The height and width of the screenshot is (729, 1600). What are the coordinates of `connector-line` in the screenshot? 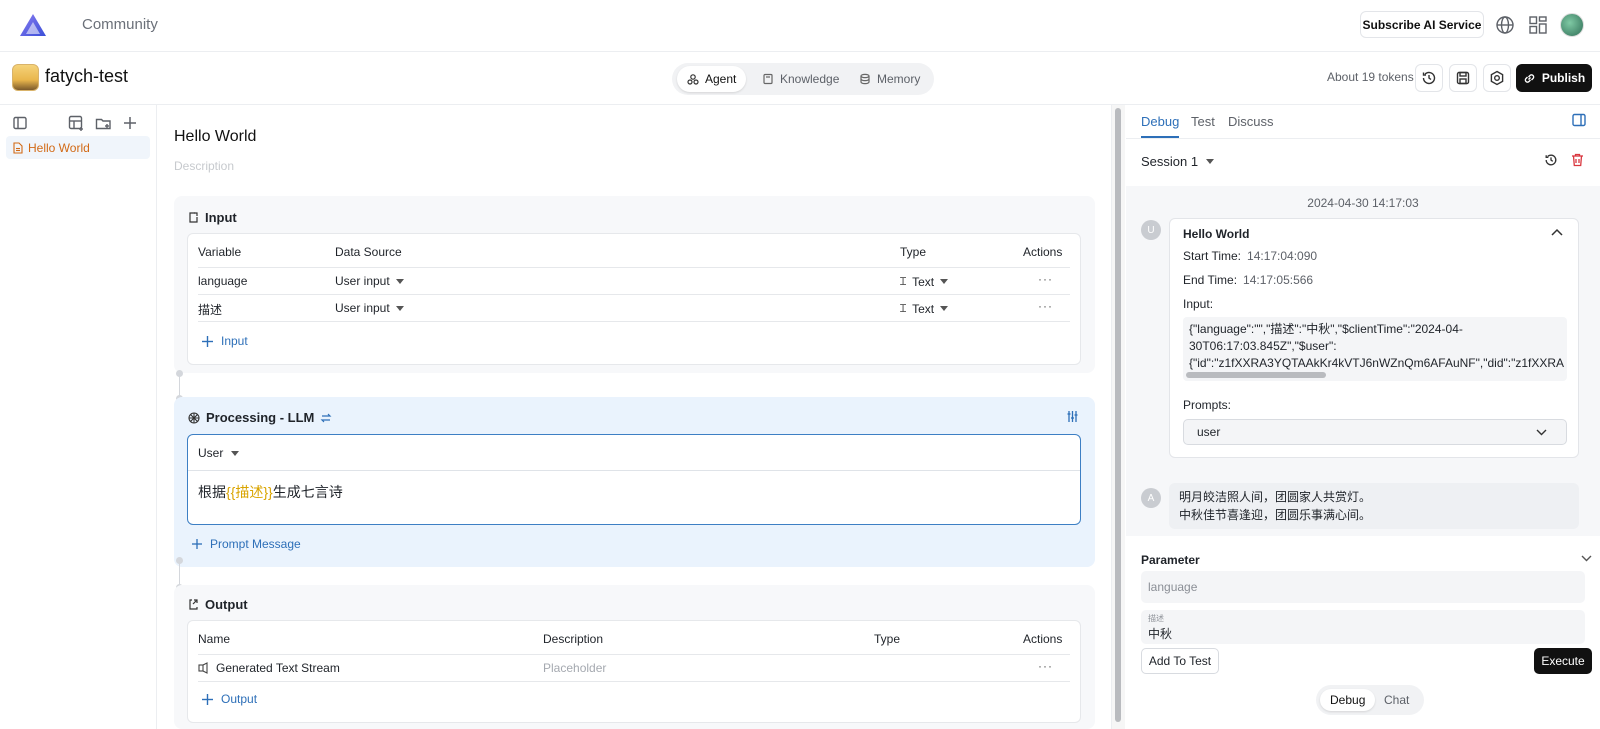 It's located at (179, 572).